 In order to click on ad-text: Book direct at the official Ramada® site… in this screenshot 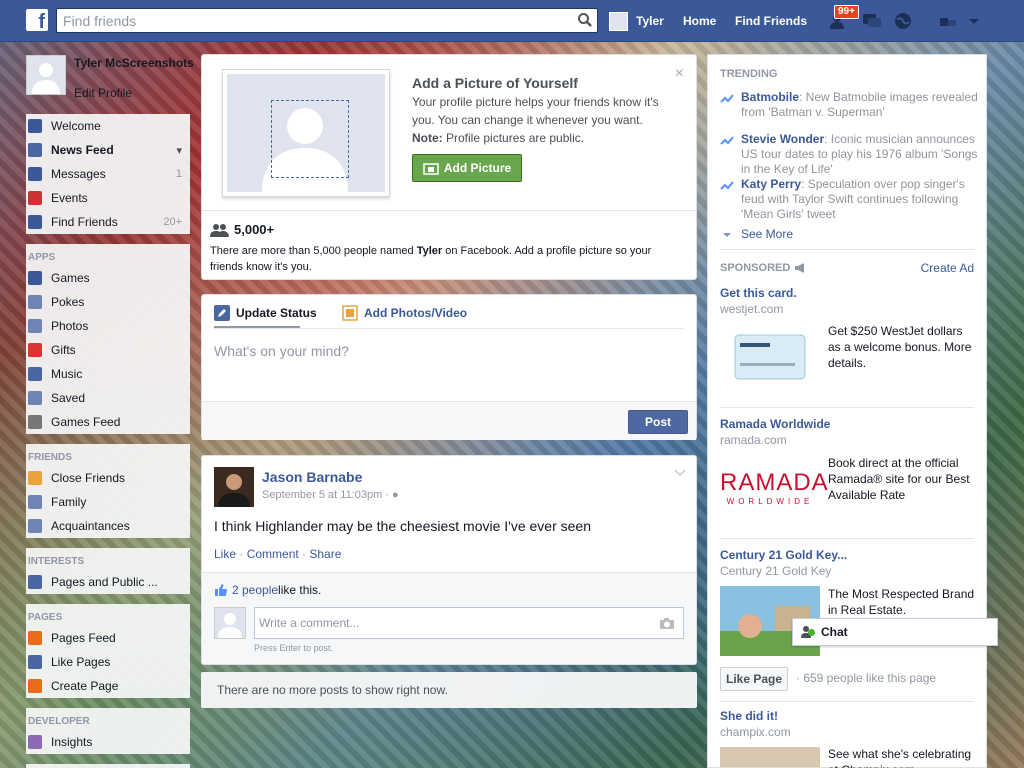, I will do `click(899, 479)`.